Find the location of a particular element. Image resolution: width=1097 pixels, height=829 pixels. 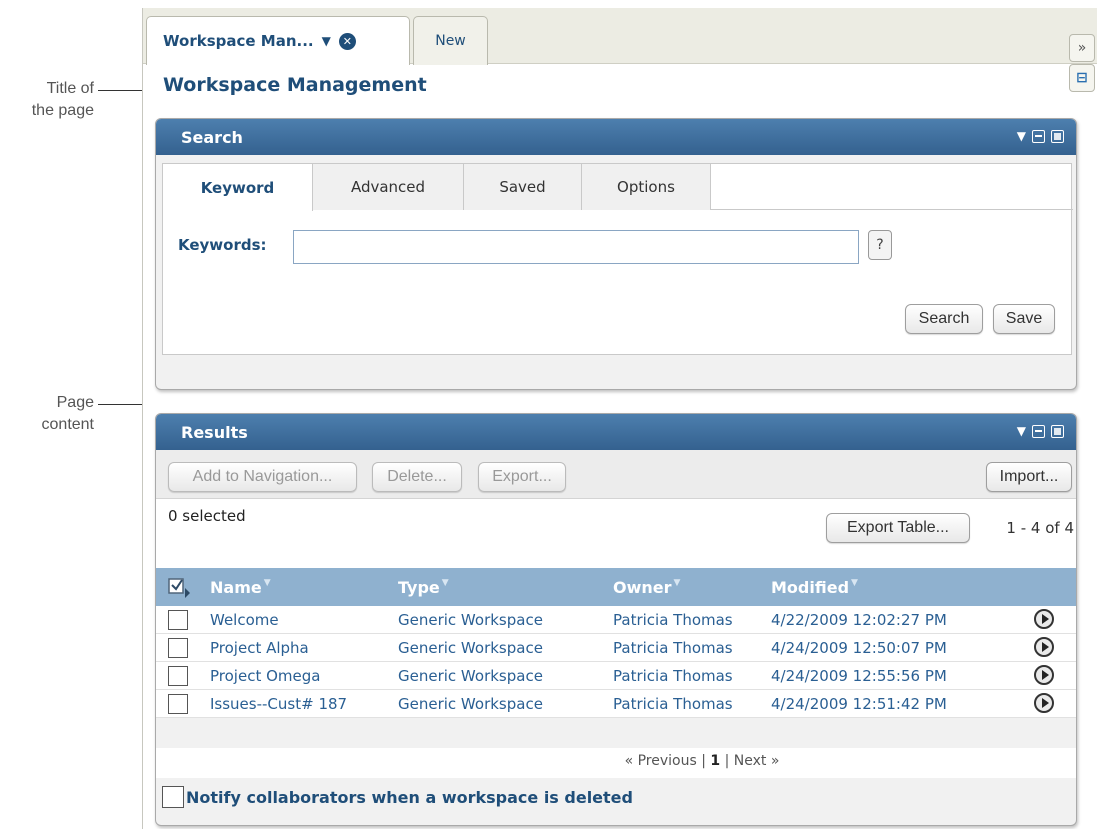

save-button: Save is located at coordinates (1024, 319).